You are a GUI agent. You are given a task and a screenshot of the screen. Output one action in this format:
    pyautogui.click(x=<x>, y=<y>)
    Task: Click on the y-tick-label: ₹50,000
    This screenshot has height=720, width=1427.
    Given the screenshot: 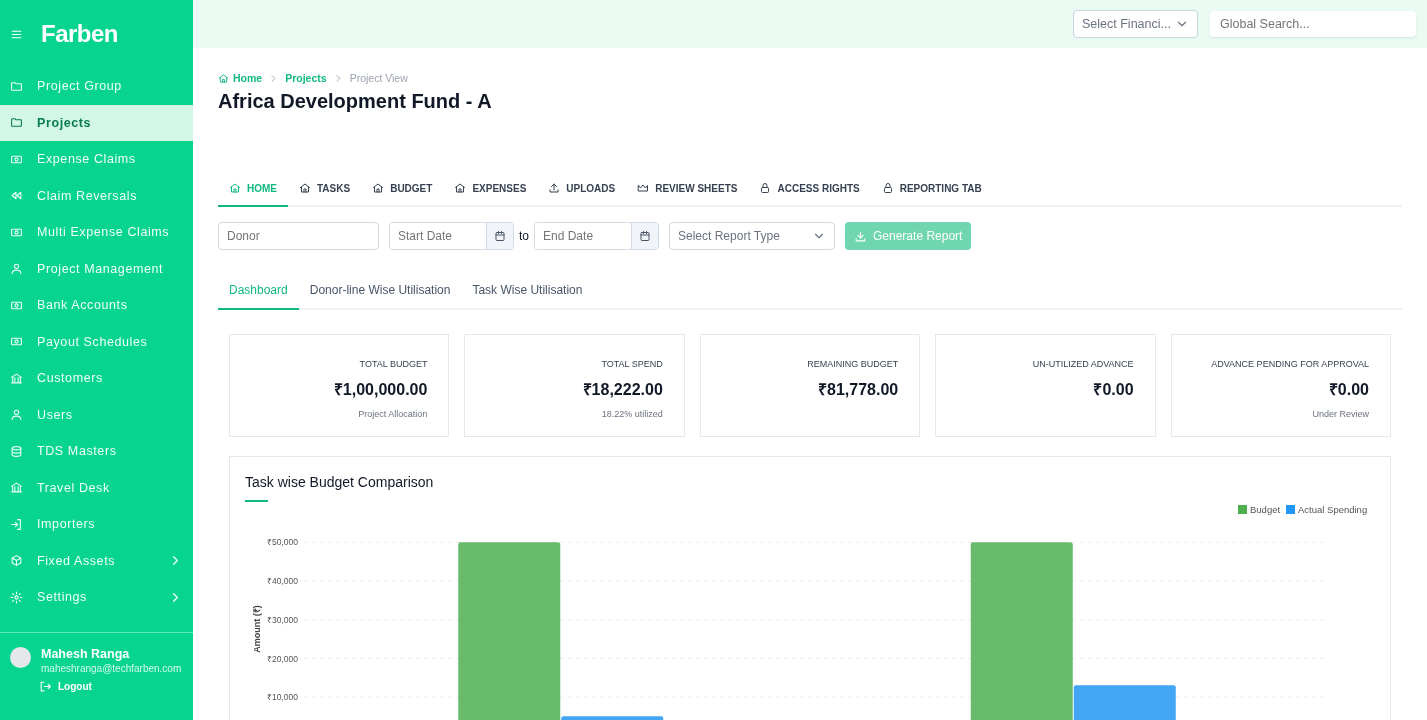 What is the action you would take?
    pyautogui.click(x=282, y=542)
    